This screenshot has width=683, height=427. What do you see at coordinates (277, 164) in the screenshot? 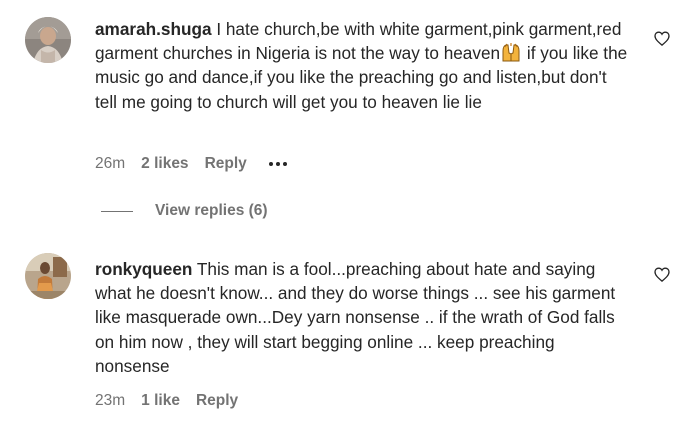
I see `more-horizontal-icon` at bounding box center [277, 164].